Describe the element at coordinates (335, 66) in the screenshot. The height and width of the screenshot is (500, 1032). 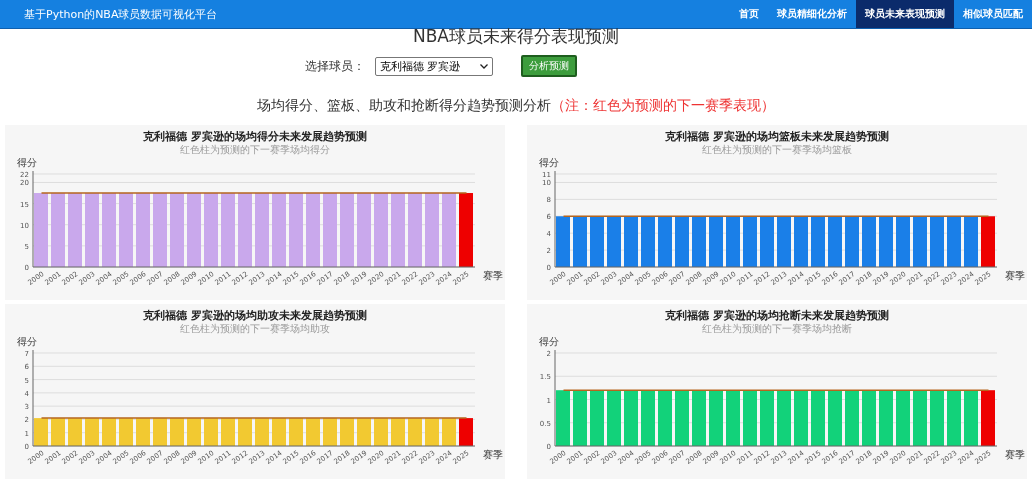
I see `field-label: 选择球员：` at that location.